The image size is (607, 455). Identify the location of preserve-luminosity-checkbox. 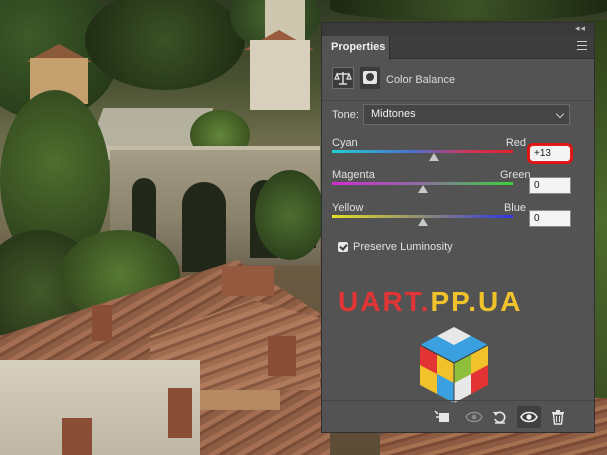
(343, 247).